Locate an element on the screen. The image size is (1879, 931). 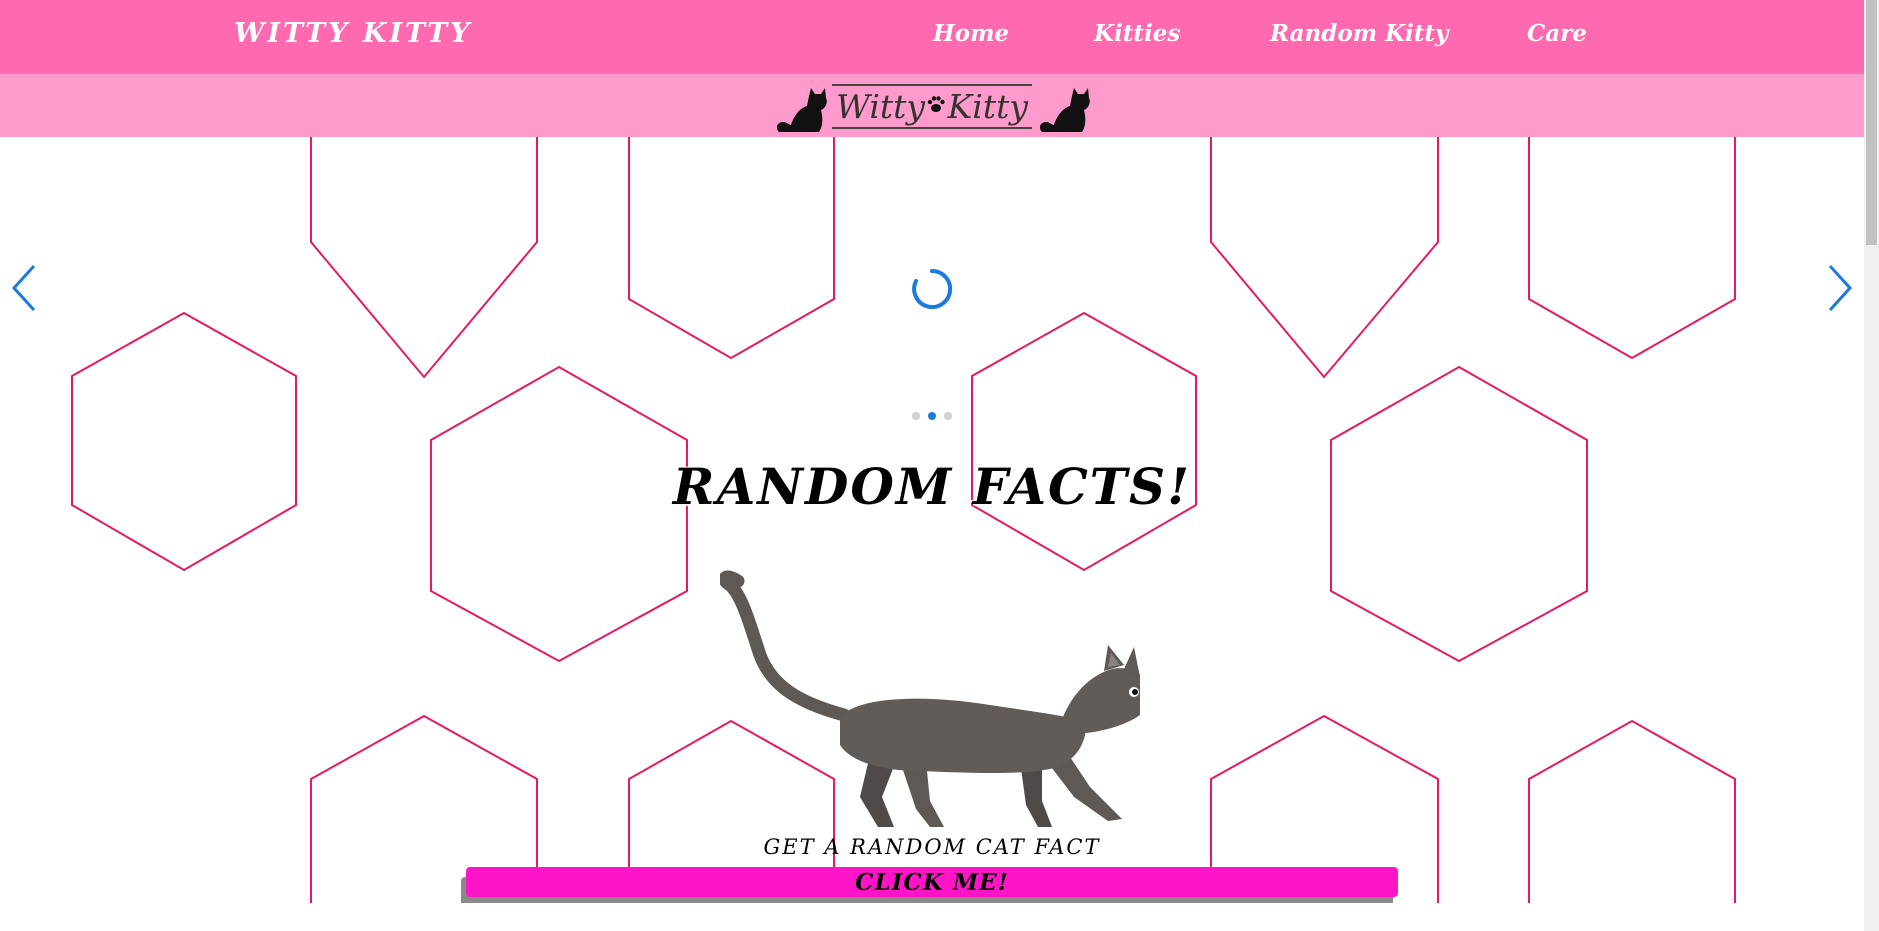
brand-name: WITTY KITTY is located at coordinates (353, 33).